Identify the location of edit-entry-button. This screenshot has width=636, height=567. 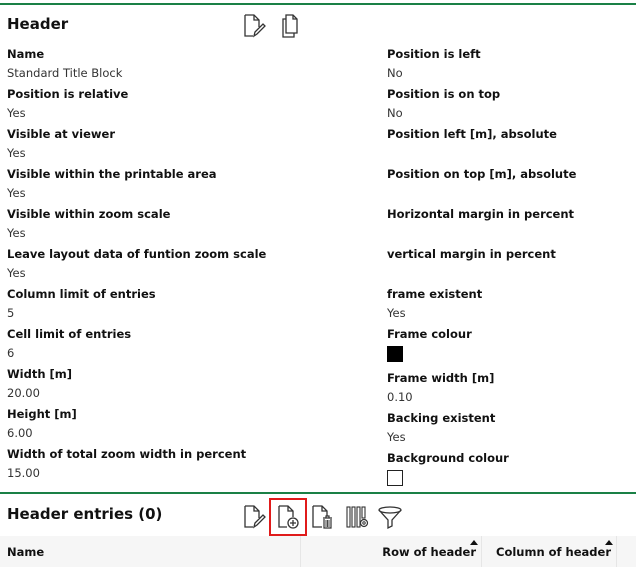
(254, 517).